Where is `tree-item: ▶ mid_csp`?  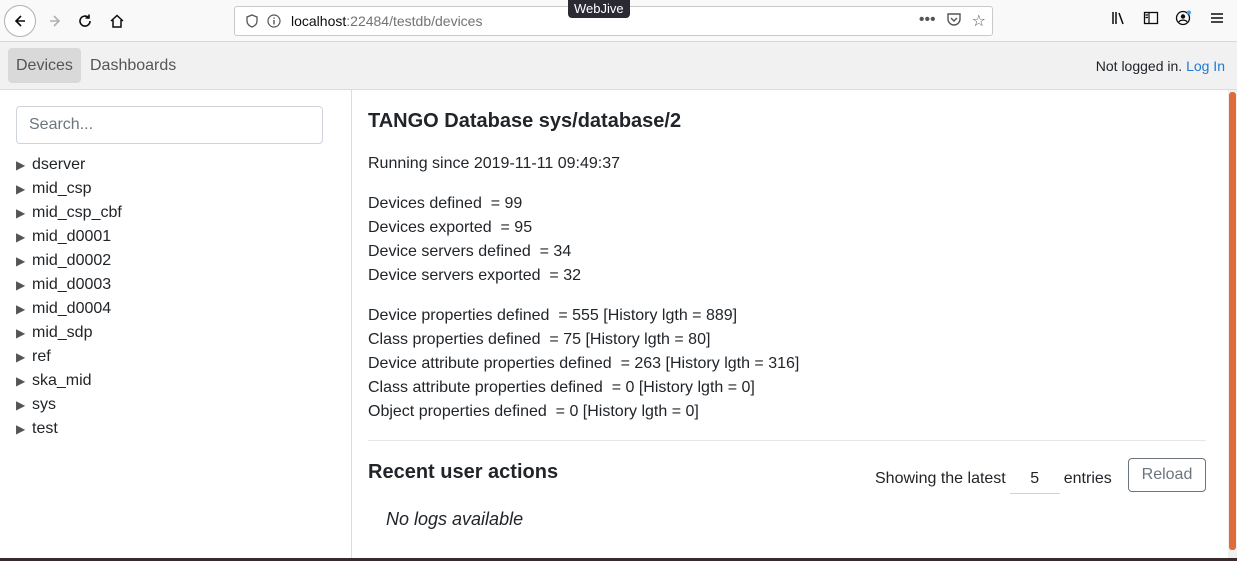 tree-item: ▶ mid_csp is located at coordinates (69, 189).